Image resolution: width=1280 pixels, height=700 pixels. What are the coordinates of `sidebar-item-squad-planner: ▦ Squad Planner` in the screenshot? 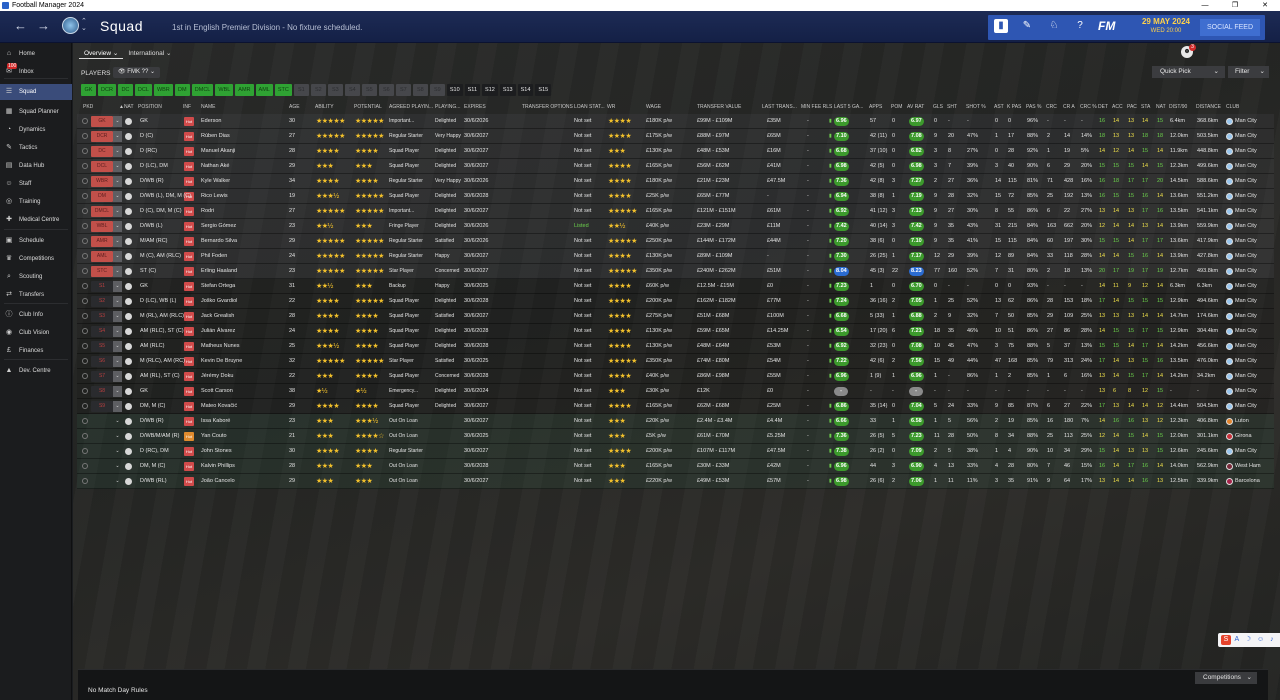 It's located at (36, 112).